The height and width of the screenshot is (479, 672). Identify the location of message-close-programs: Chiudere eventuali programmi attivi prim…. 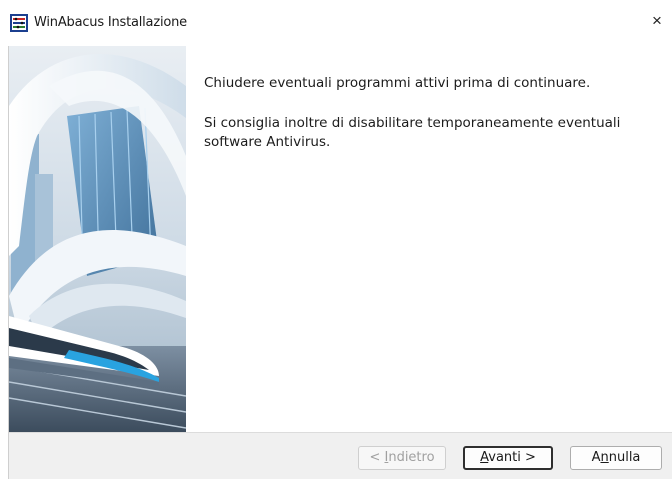
(397, 83).